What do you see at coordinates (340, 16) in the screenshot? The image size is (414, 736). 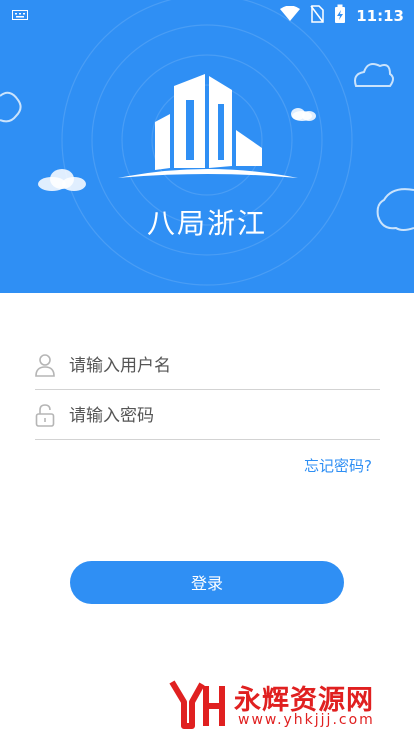 I see `battery-charging-icon` at bounding box center [340, 16].